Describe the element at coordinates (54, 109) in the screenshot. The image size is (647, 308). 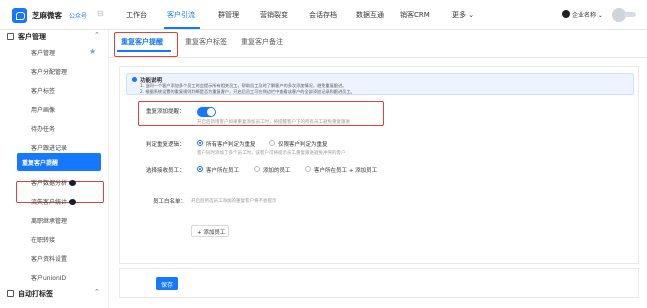
I see `sidebar-item-user-profile: 用户画像` at that location.